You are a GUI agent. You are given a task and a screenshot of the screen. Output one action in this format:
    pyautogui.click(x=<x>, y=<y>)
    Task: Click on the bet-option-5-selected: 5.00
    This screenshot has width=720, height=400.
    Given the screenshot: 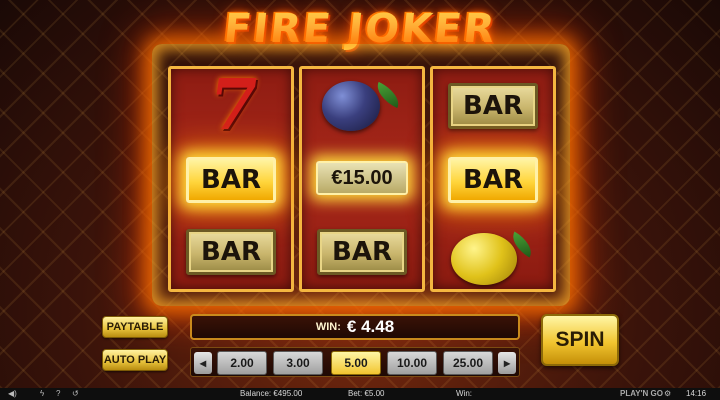 What is the action you would take?
    pyautogui.click(x=356, y=363)
    